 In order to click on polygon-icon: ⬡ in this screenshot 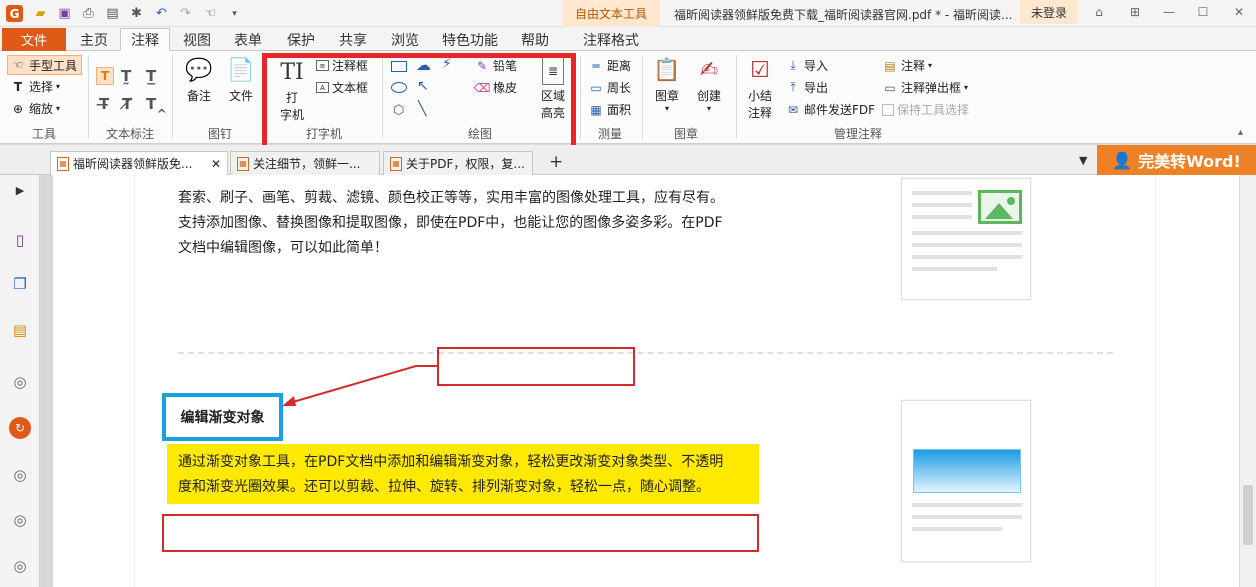, I will do `click(398, 110)`.